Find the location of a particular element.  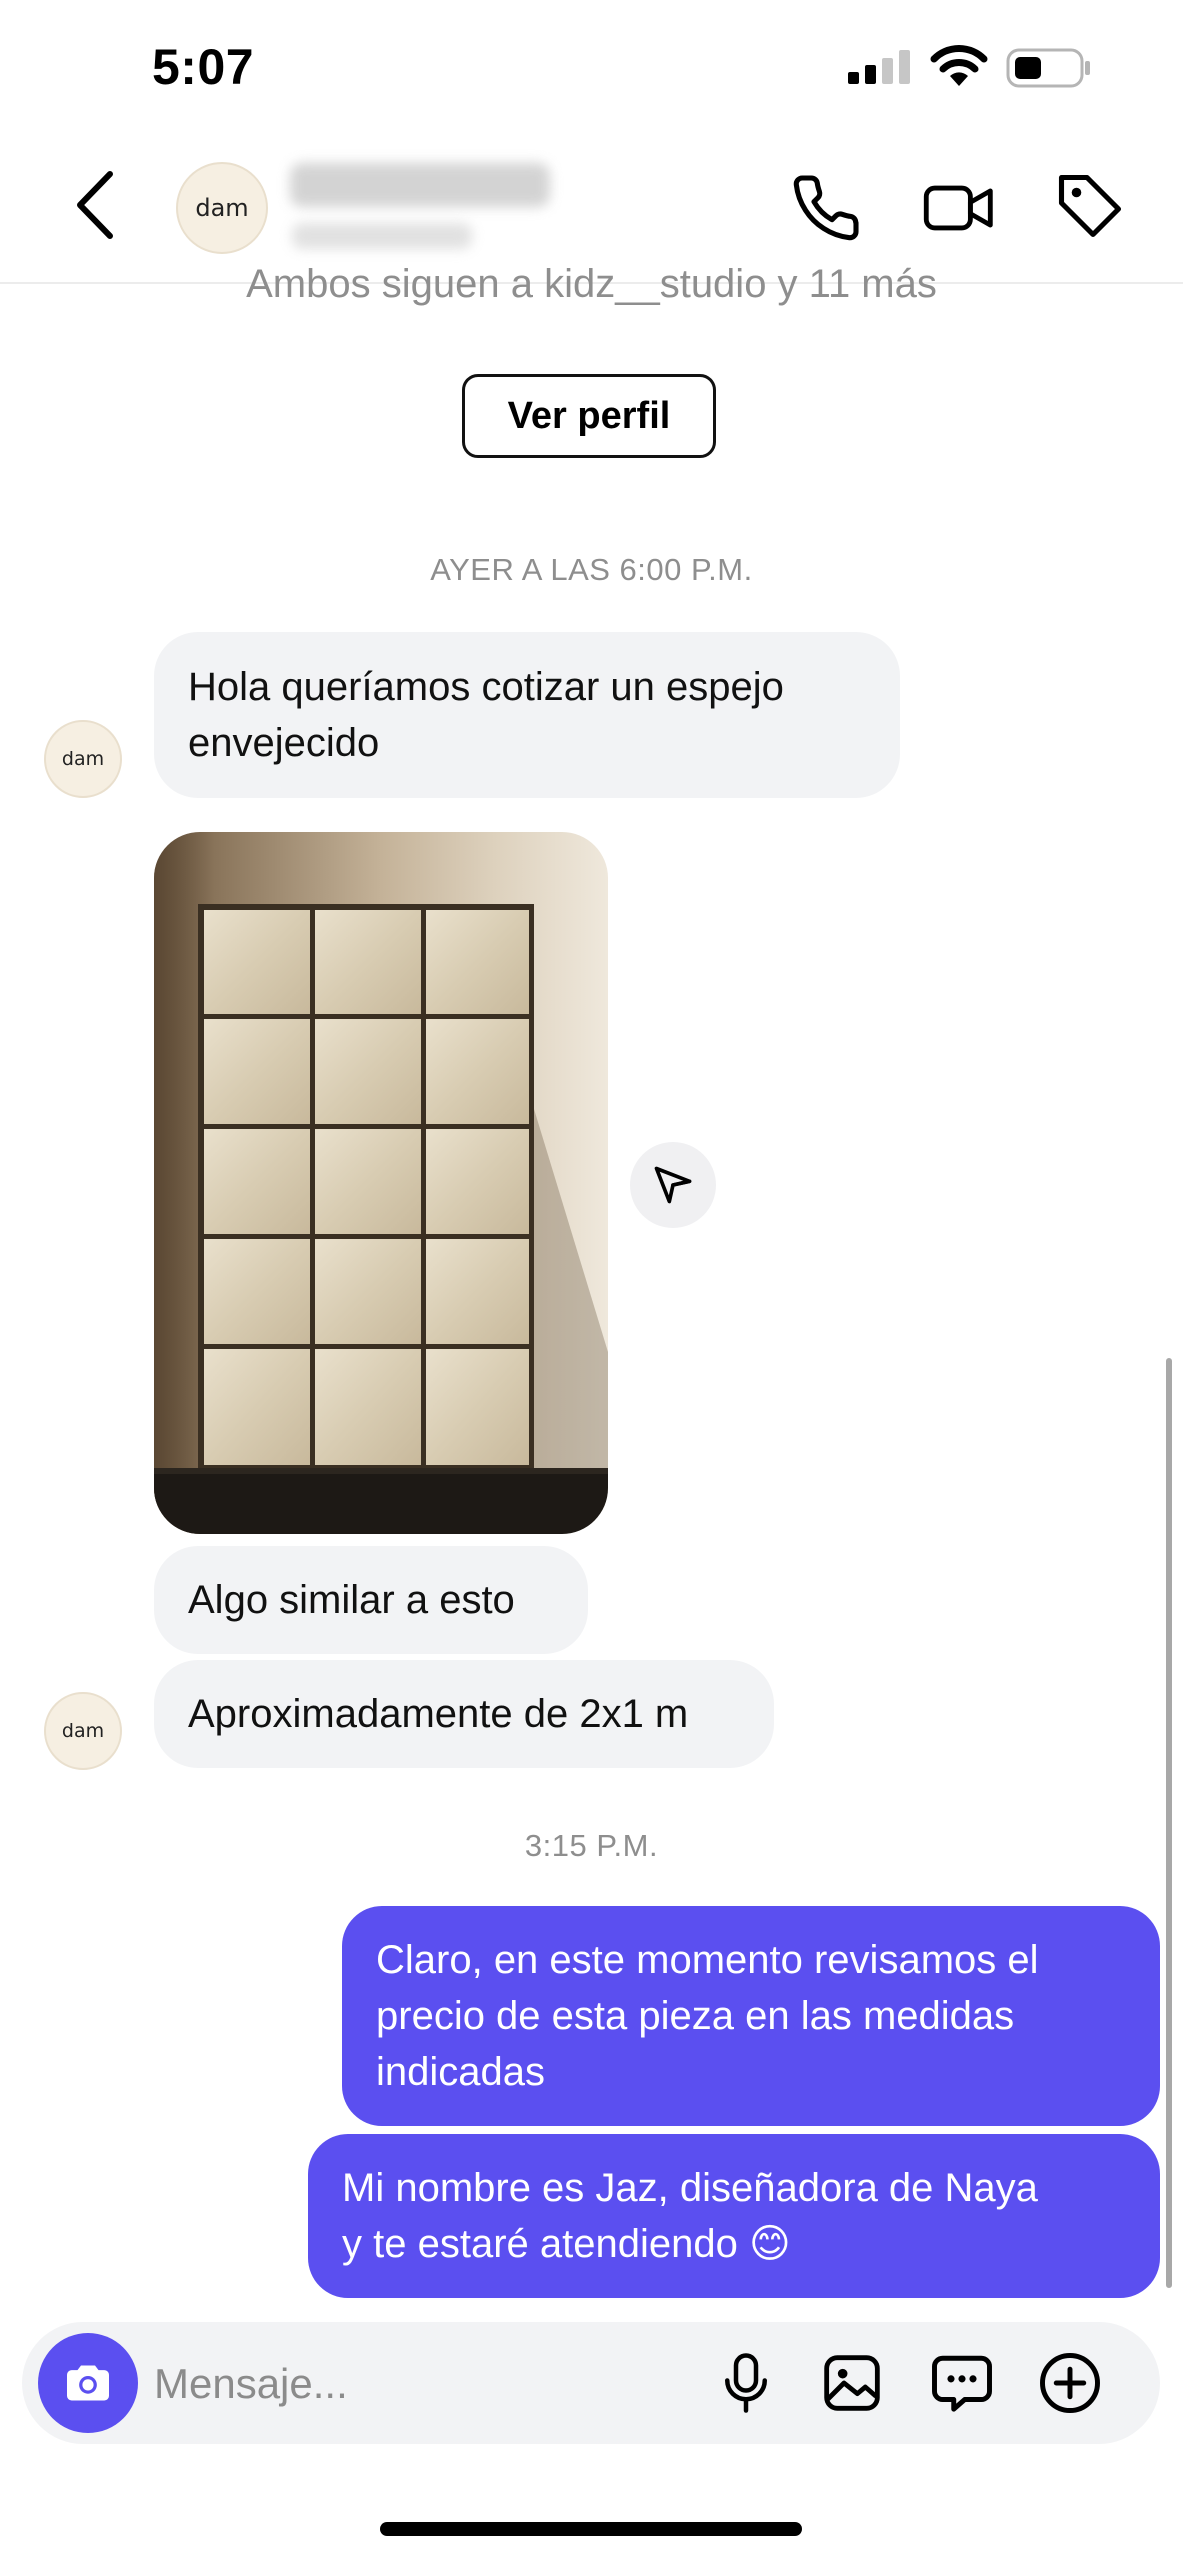

back-icon is located at coordinates (96, 207).